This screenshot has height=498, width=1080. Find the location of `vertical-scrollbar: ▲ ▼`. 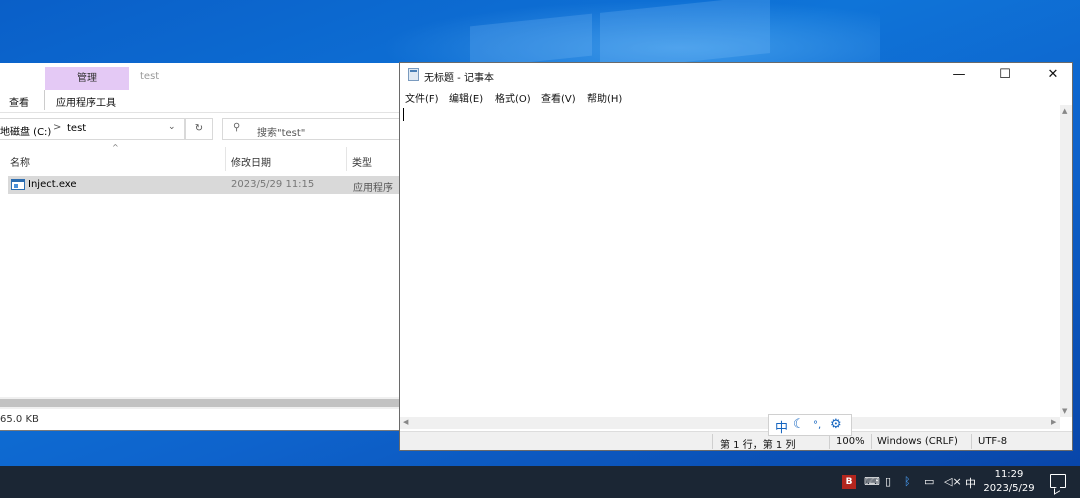

vertical-scrollbar: ▲ ▼ is located at coordinates (1066, 261).